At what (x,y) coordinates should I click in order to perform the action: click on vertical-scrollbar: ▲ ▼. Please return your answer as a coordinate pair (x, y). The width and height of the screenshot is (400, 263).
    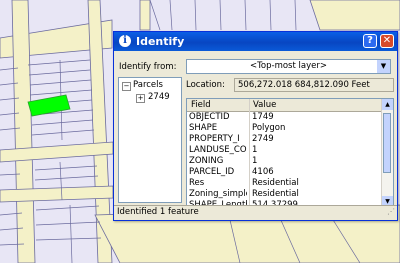
    Looking at the image, I should click on (387, 153).